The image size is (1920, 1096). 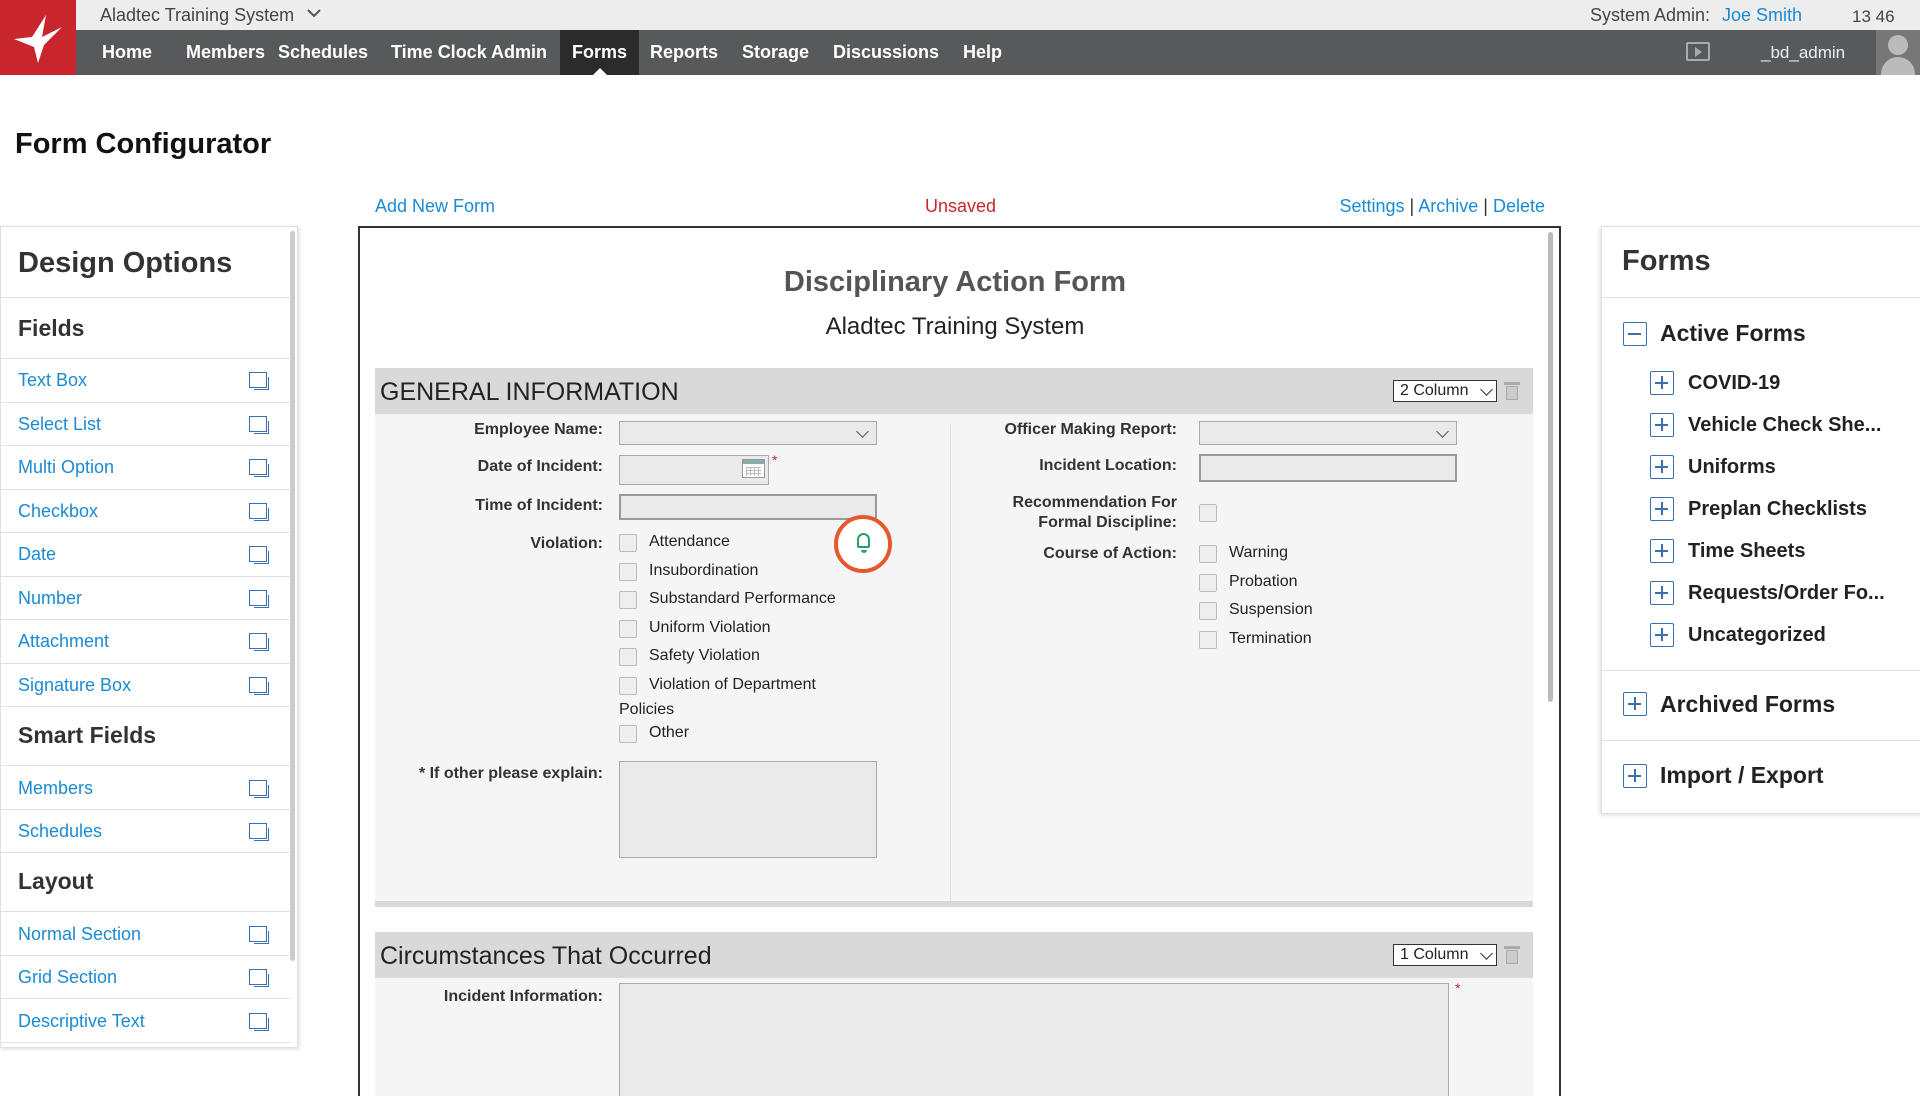 What do you see at coordinates (1208, 513) in the screenshot?
I see `recommendation-checkbox` at bounding box center [1208, 513].